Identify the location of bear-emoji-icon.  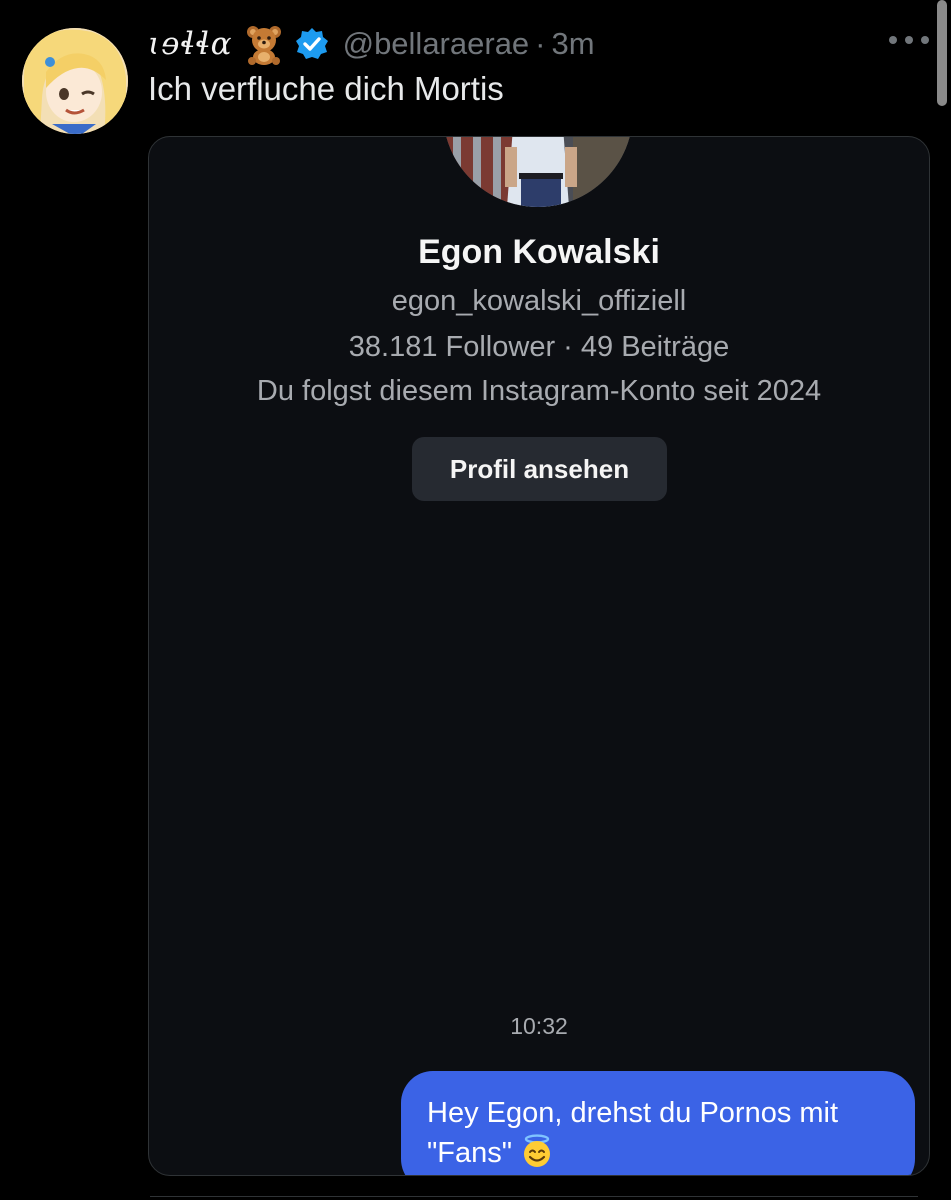
(264, 44).